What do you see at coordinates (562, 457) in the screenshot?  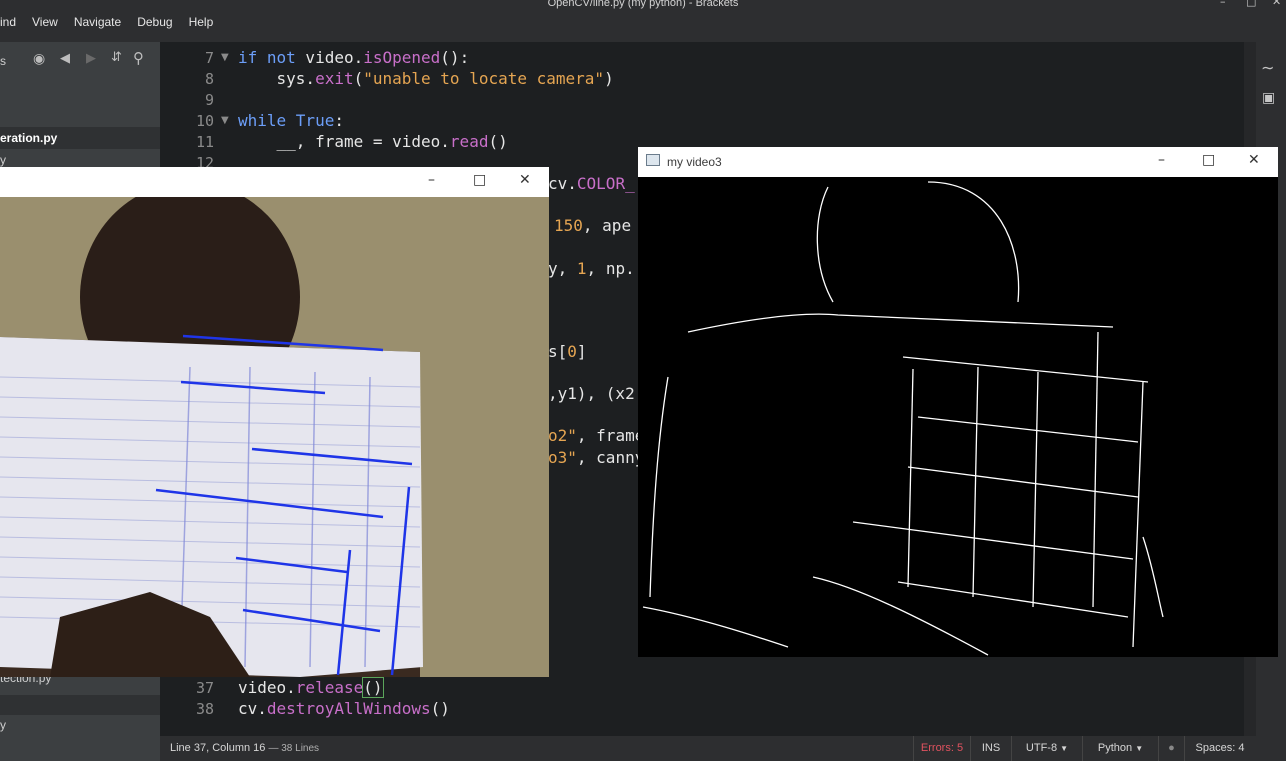 I see `code-string: o3"` at bounding box center [562, 457].